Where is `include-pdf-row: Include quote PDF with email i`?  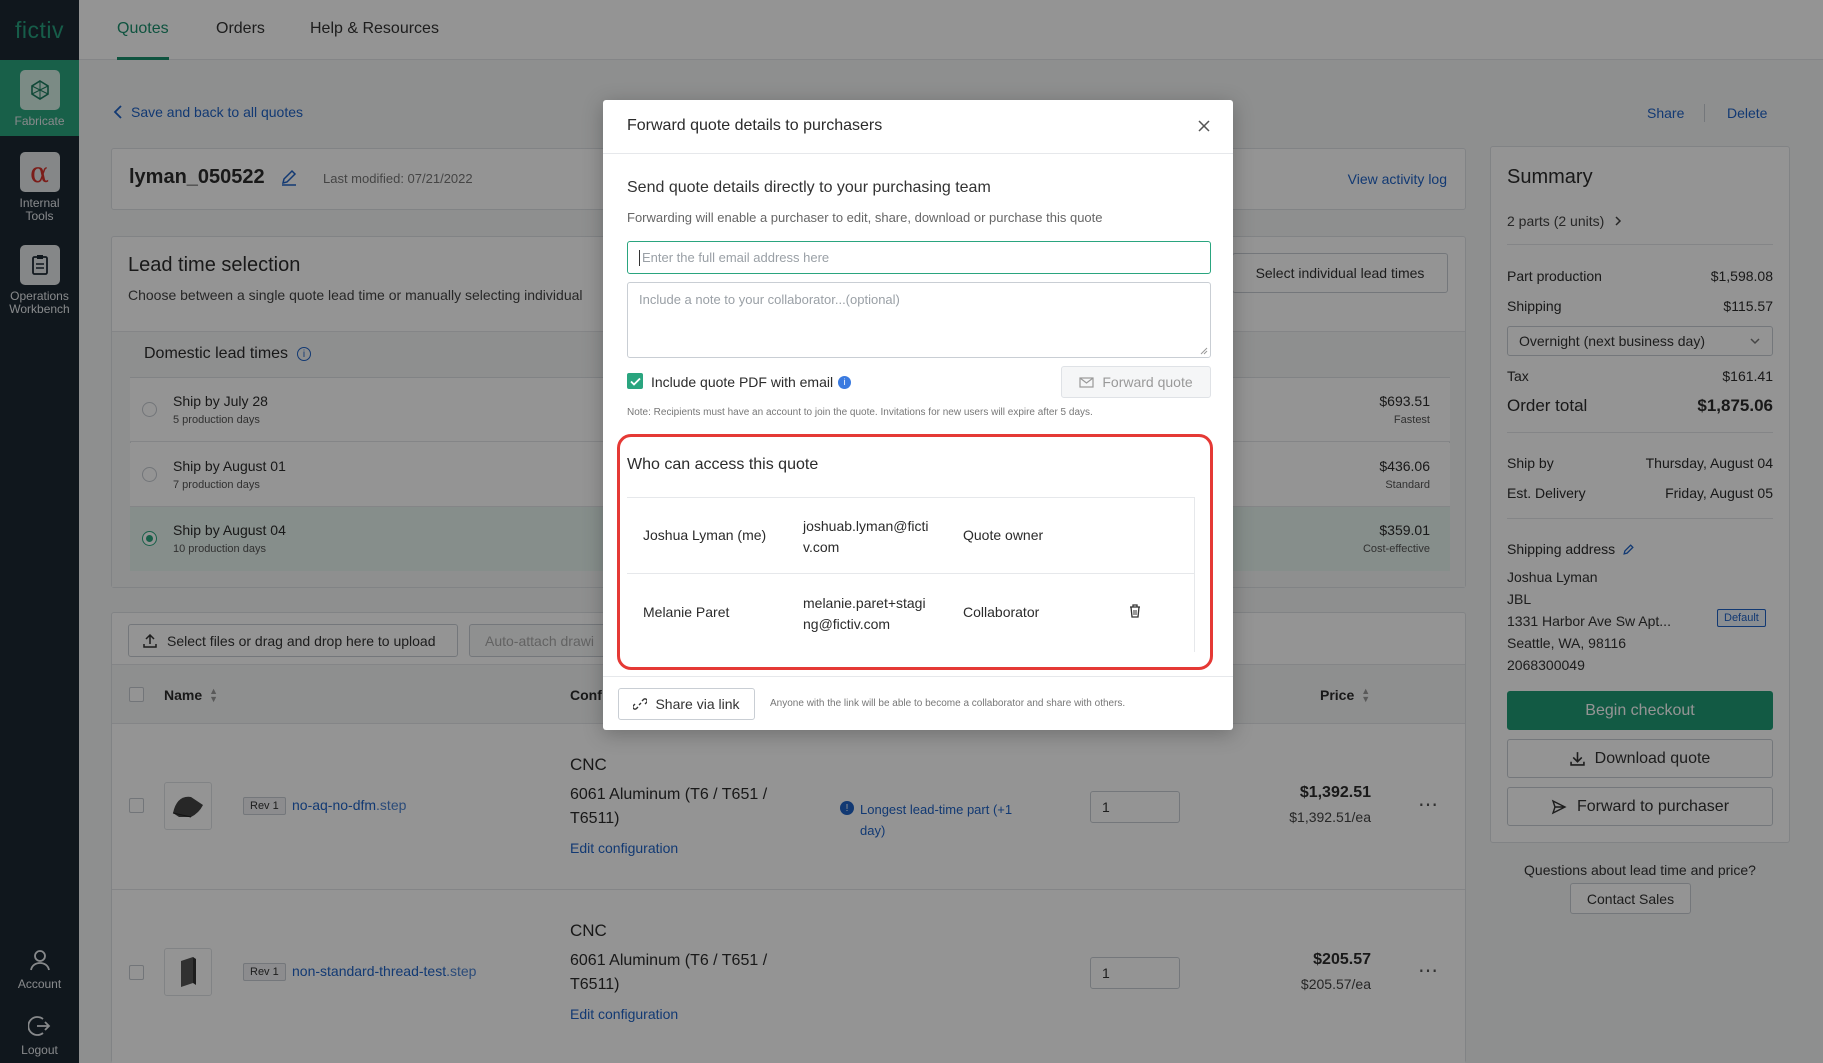
include-pdf-row: Include quote PDF with email i is located at coordinates (751, 382).